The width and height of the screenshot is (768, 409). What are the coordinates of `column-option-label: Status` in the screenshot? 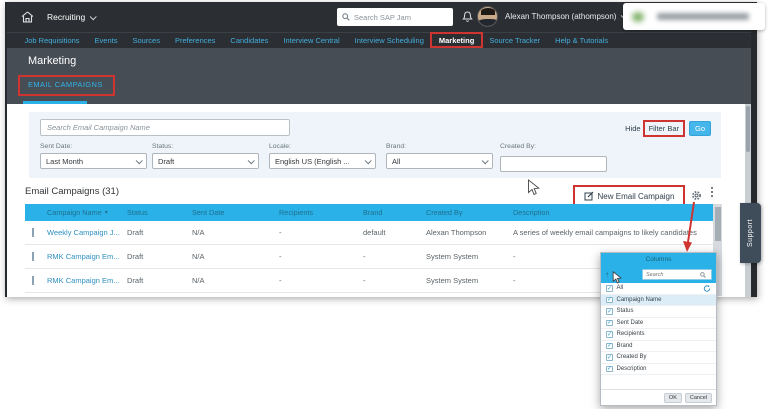 It's located at (625, 311).